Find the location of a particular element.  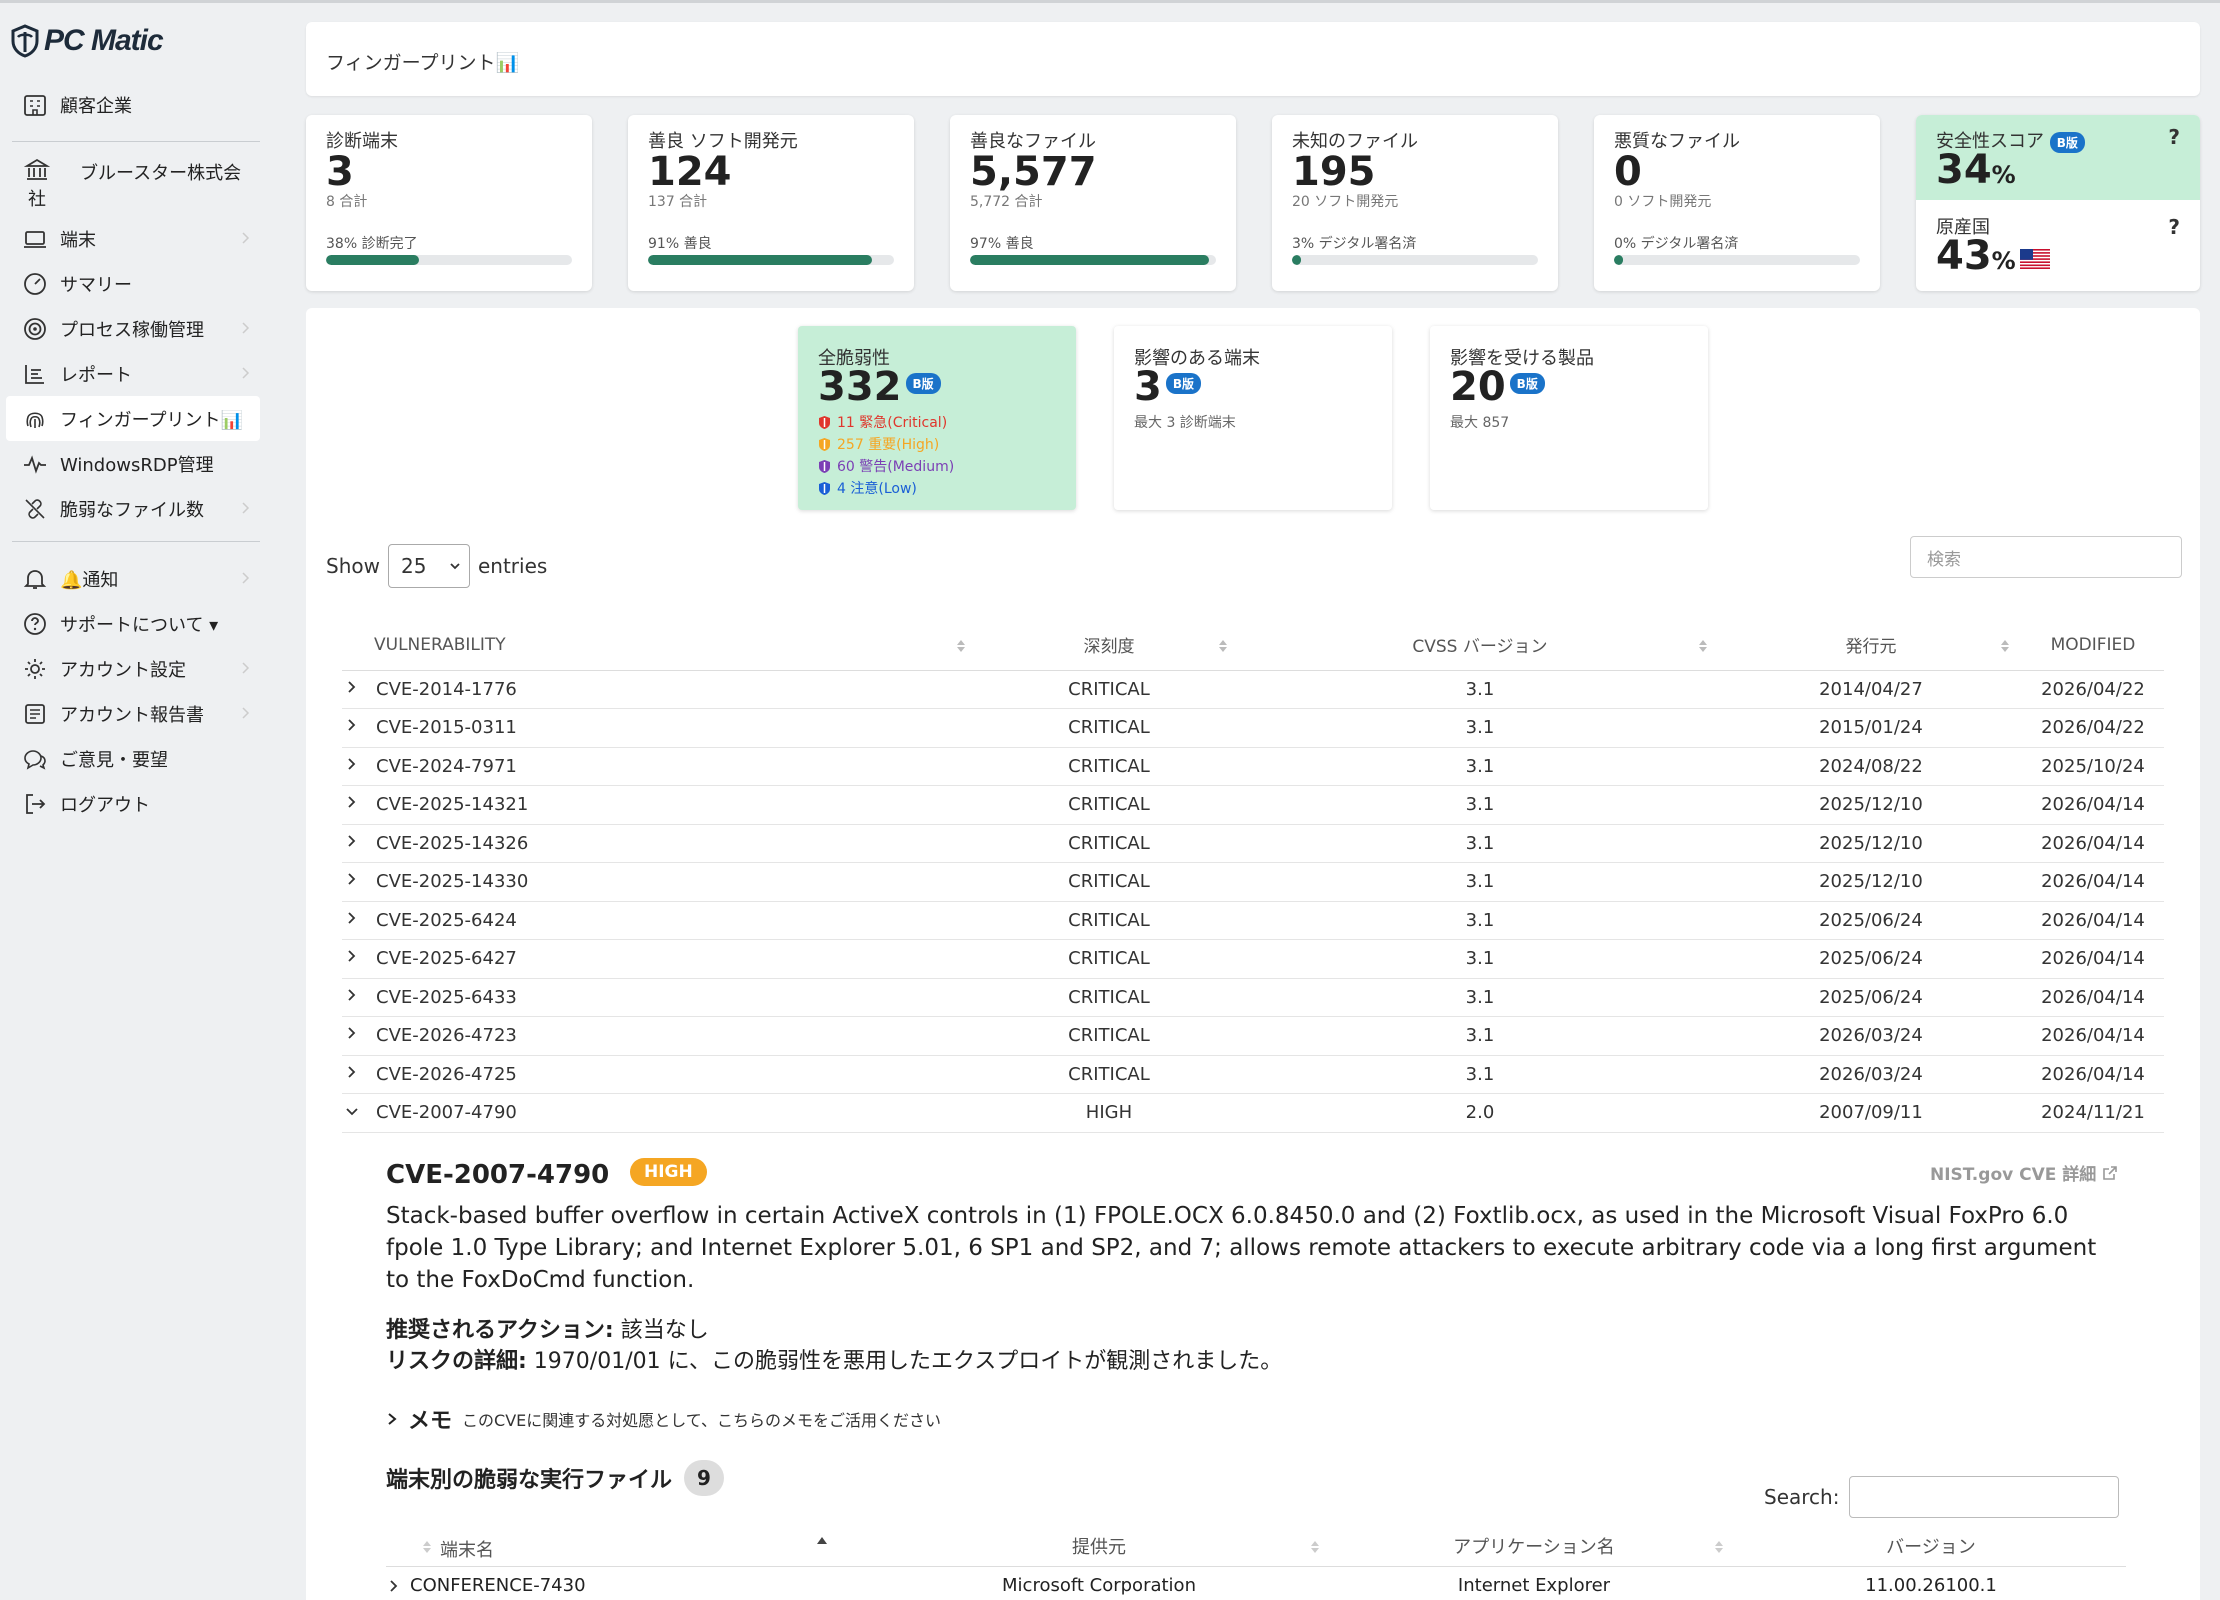

sidebar-item-process: プロセス稼働管理 is located at coordinates (133, 328).